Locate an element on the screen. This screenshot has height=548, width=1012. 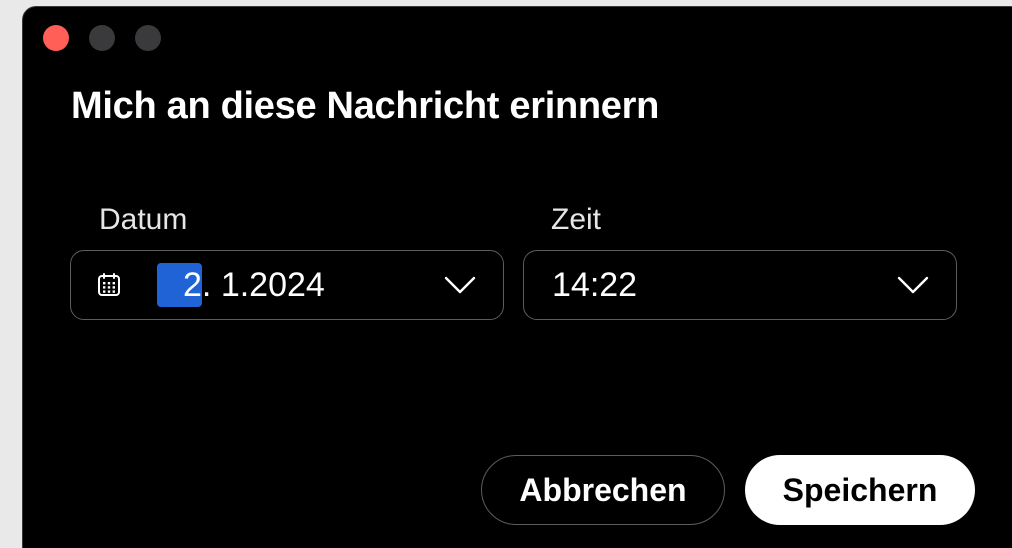
calendar-icon is located at coordinates (109, 284).